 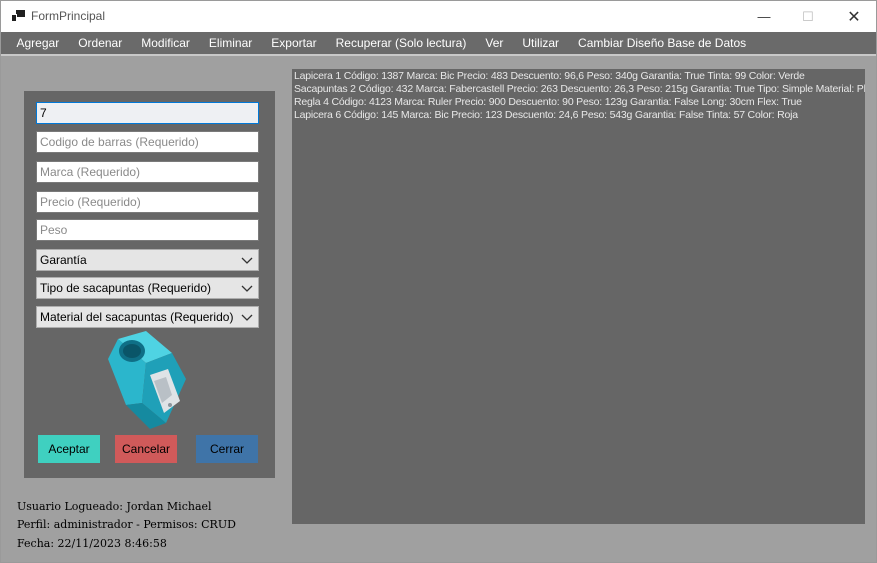 I want to click on title-bar: FormPrincipal — ☐ ✕, so click(x=438, y=16).